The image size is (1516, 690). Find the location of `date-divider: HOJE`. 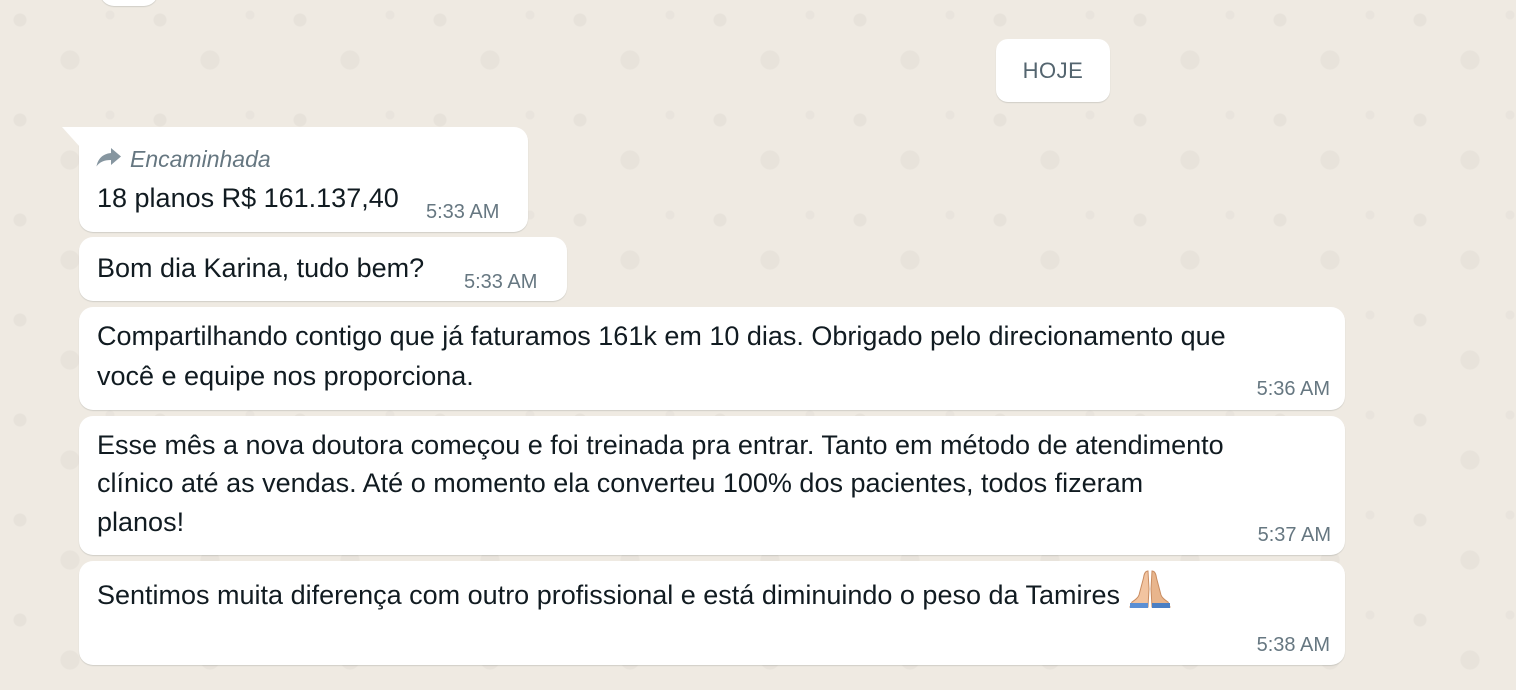

date-divider: HOJE is located at coordinates (1053, 70).